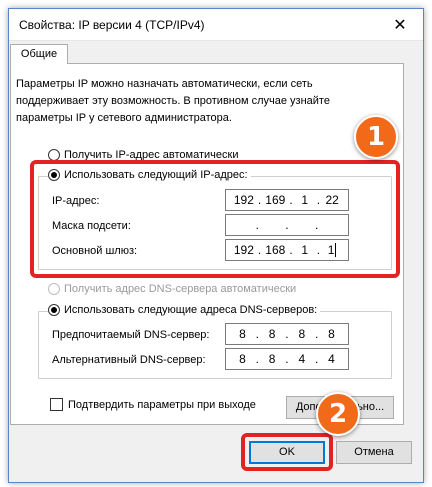  What do you see at coordinates (272, 334) in the screenshot?
I see `pdns-octet-2: 8` at bounding box center [272, 334].